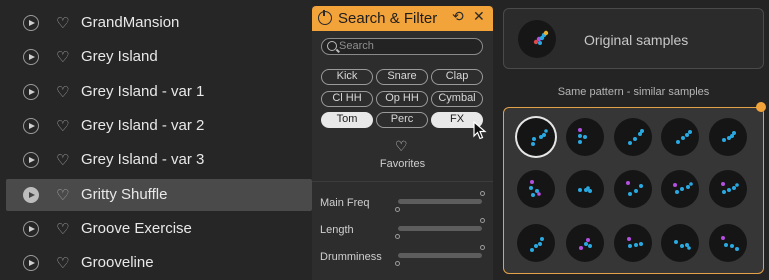  What do you see at coordinates (356, 46) in the screenshot?
I see `search-placeholder: Search` at bounding box center [356, 46].